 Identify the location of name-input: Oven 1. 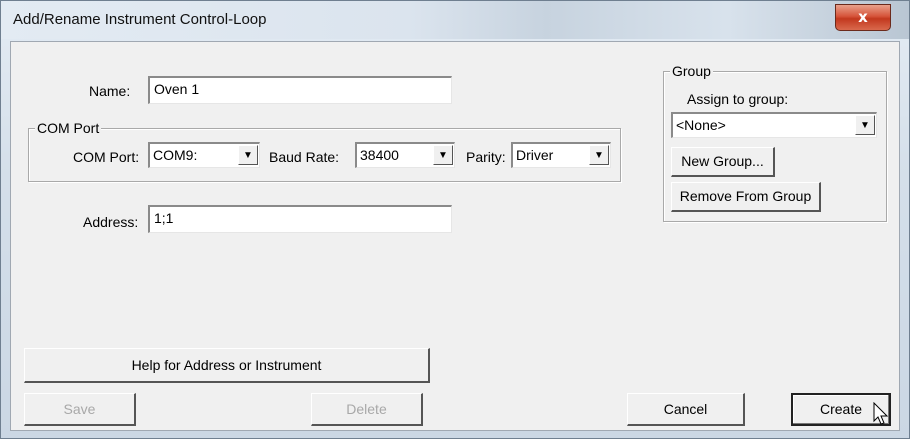
(300, 90).